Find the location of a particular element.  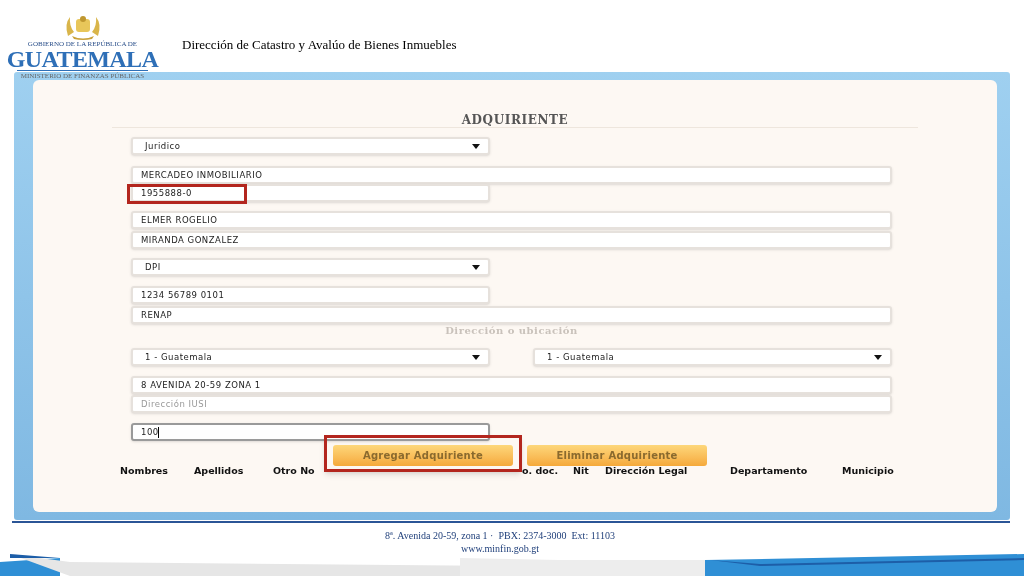

input-field: 1234 56789 0101 is located at coordinates (310, 295).